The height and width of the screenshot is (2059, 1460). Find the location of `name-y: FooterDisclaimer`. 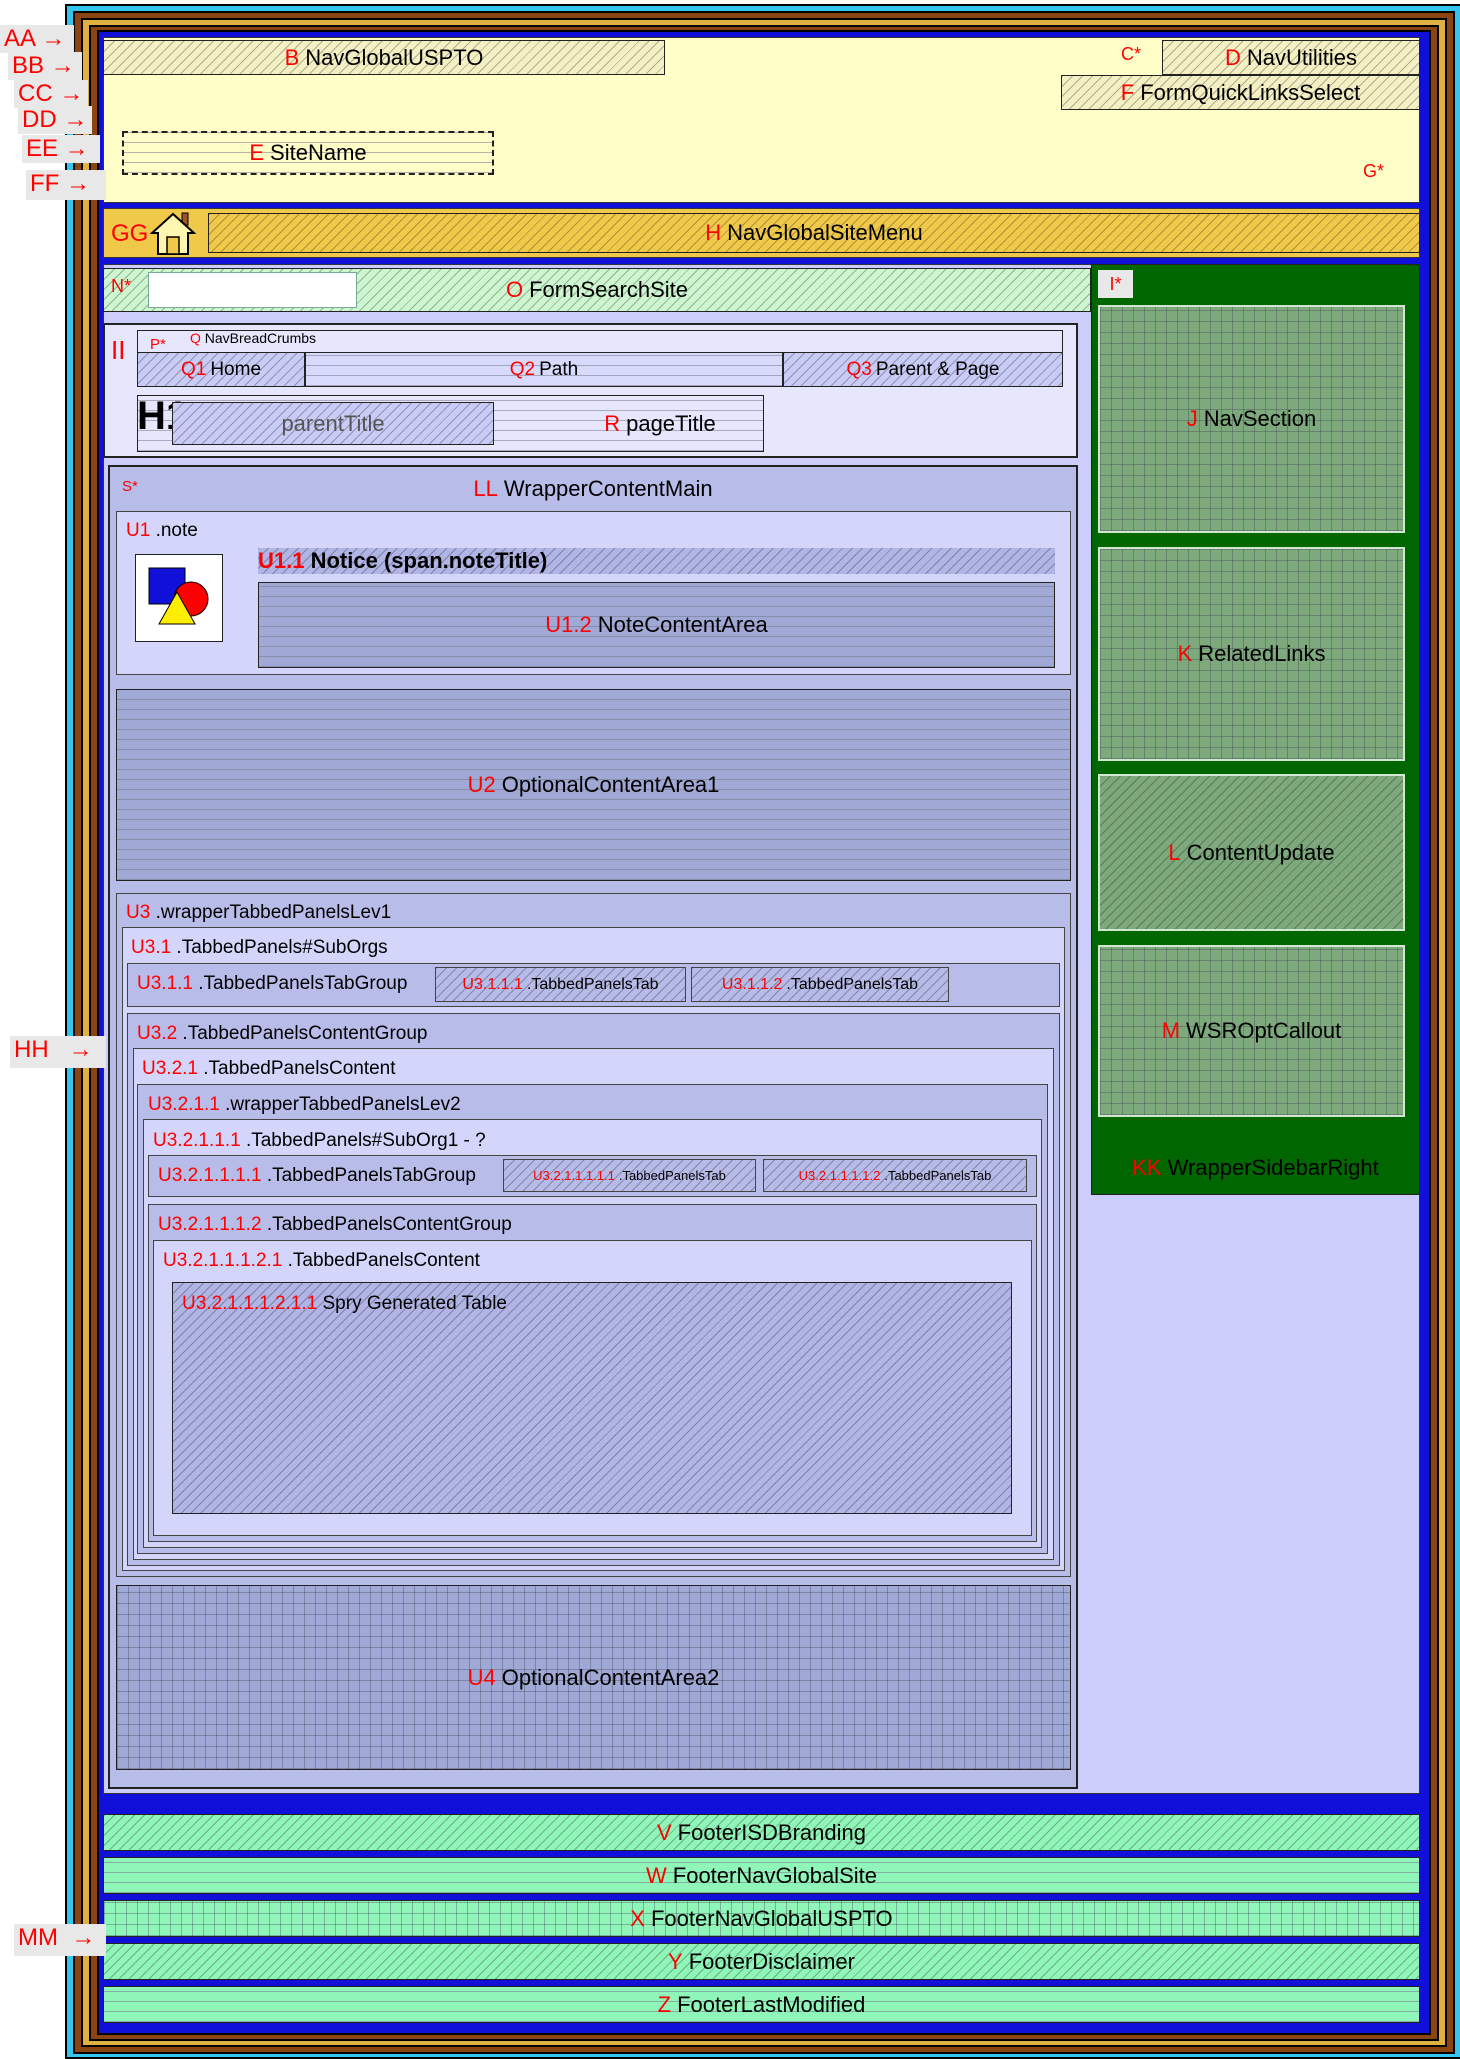

name-y: FooterDisclaimer is located at coordinates (771, 1961).